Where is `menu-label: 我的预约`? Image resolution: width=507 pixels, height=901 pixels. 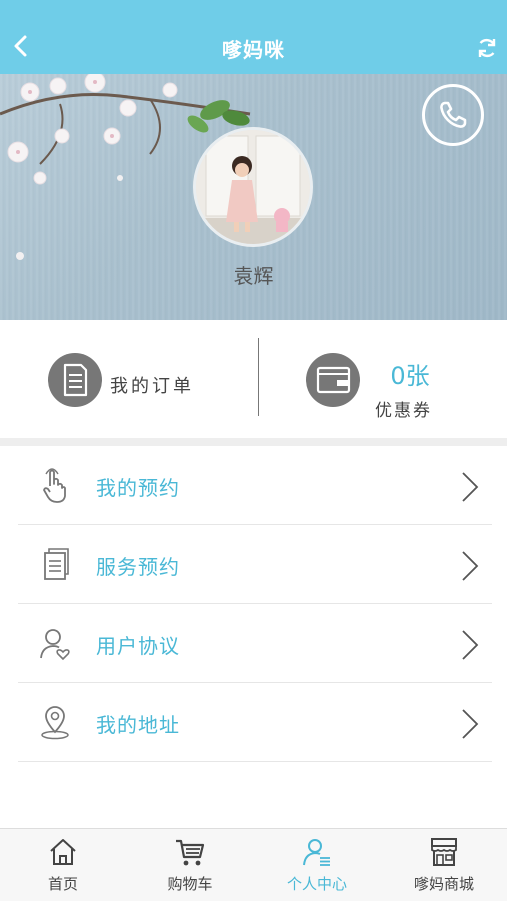 menu-label: 我的预约 is located at coordinates (138, 488).